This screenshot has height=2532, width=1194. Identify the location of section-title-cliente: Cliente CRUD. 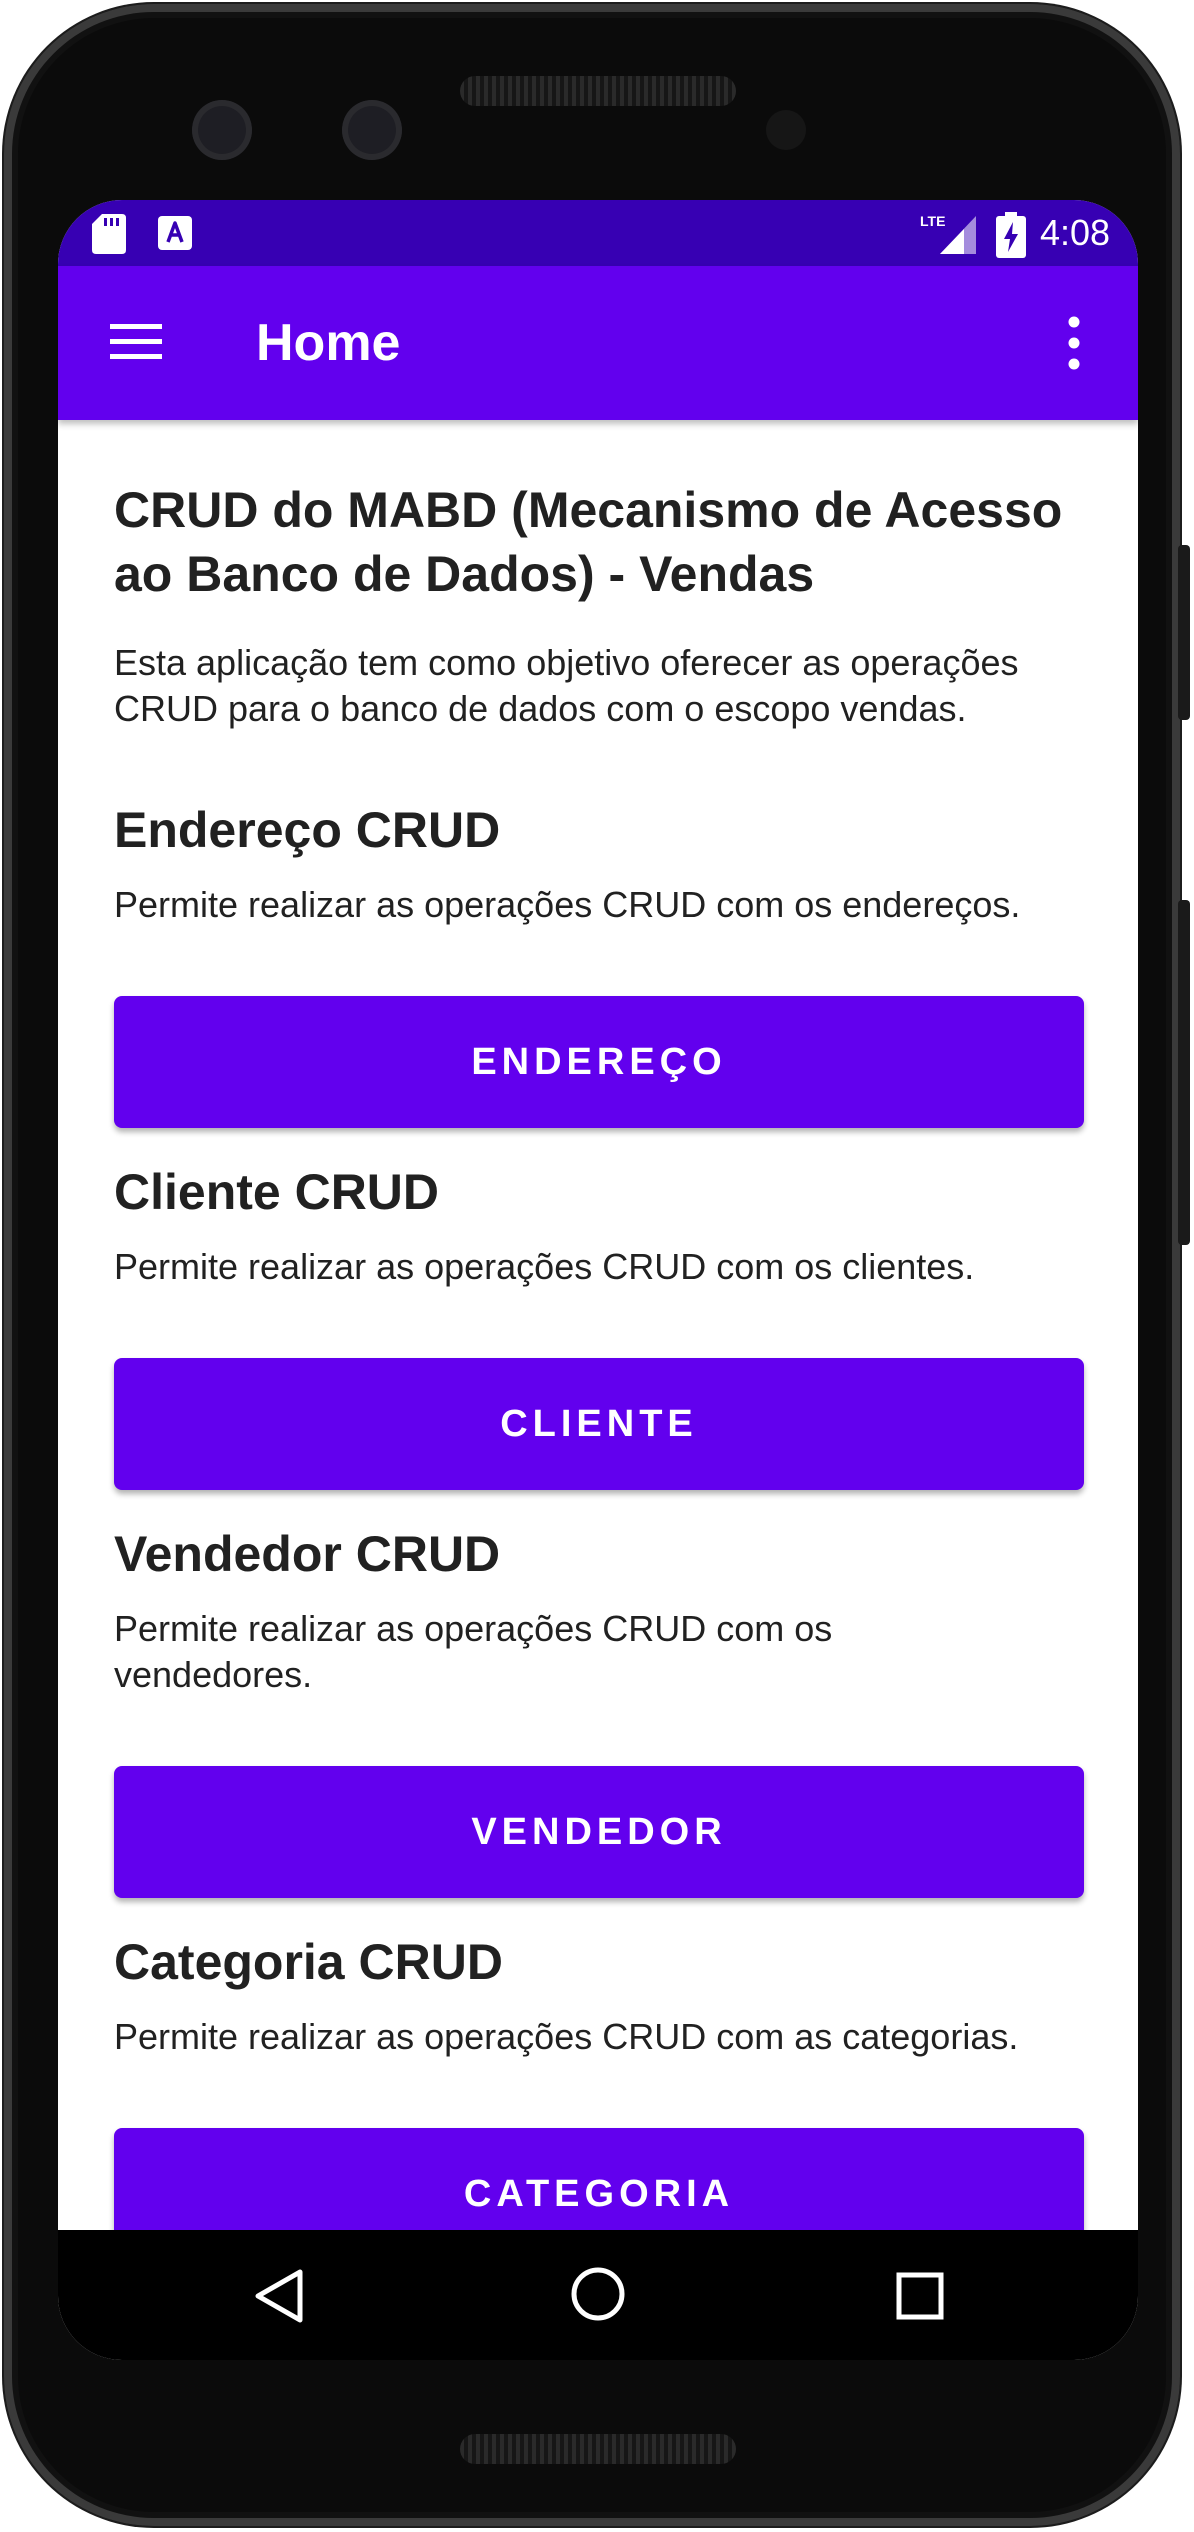
(277, 1192).